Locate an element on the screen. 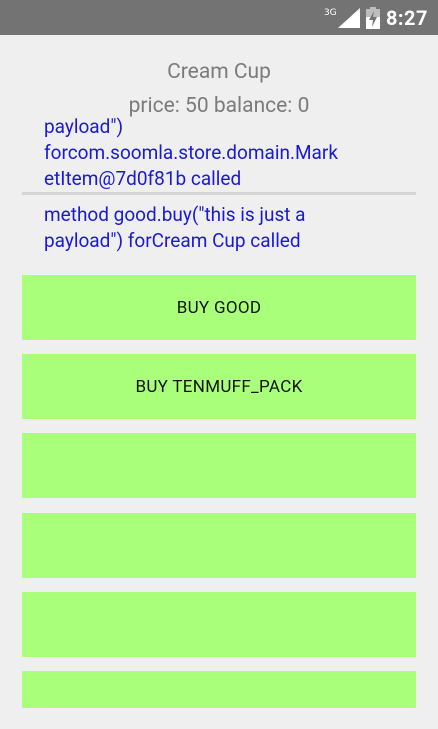 The image size is (438, 729). battery-charging-icon is located at coordinates (372, 18).